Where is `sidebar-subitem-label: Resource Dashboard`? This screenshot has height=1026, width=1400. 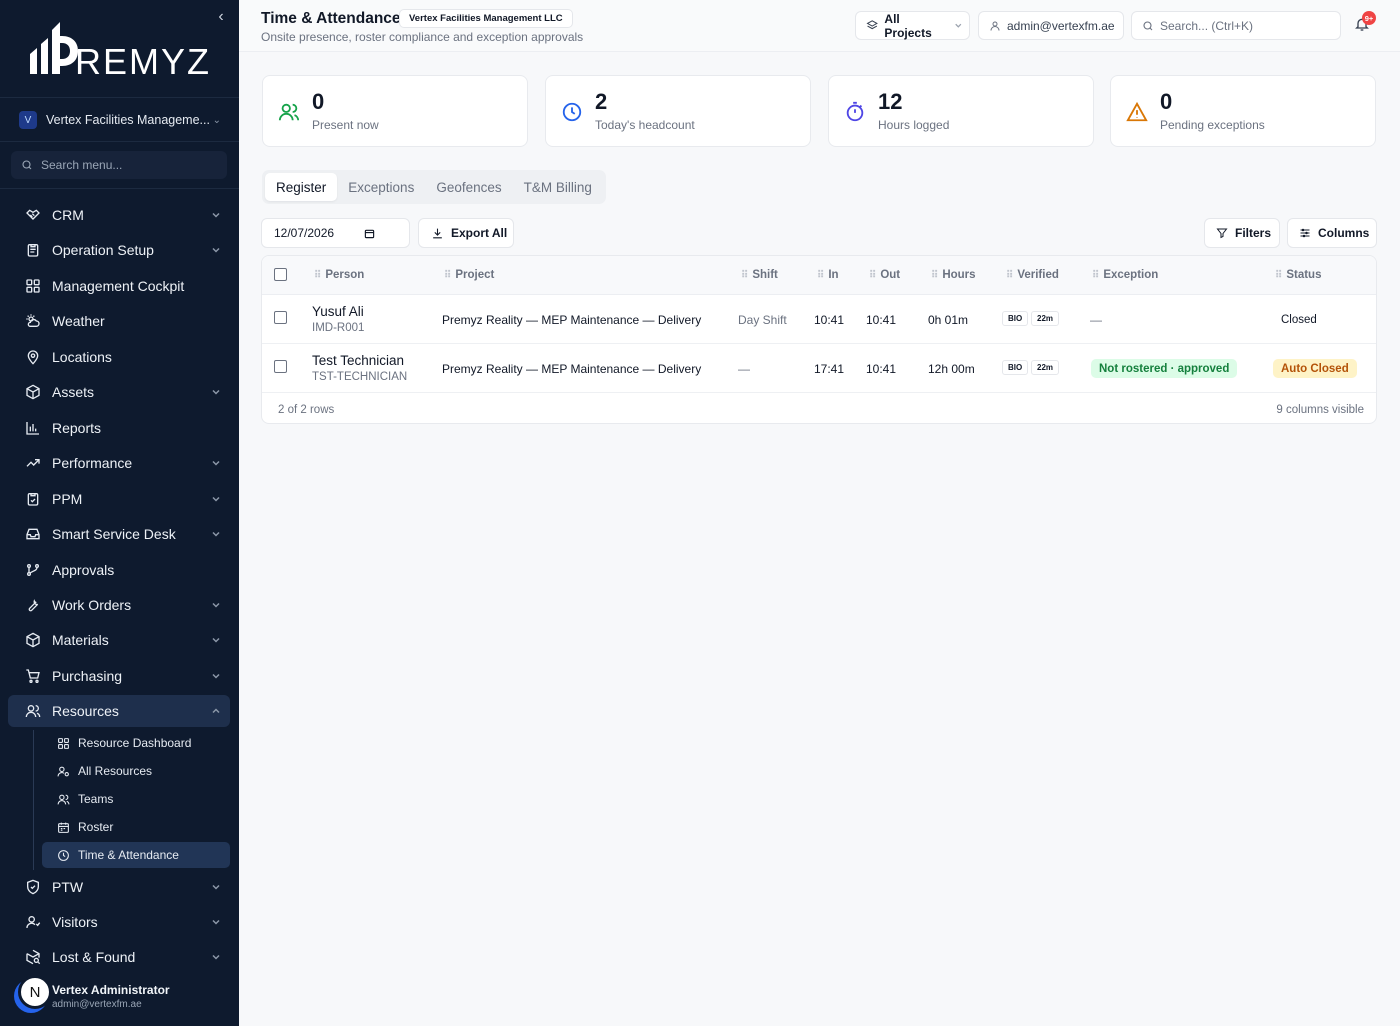 sidebar-subitem-label: Resource Dashboard is located at coordinates (135, 743).